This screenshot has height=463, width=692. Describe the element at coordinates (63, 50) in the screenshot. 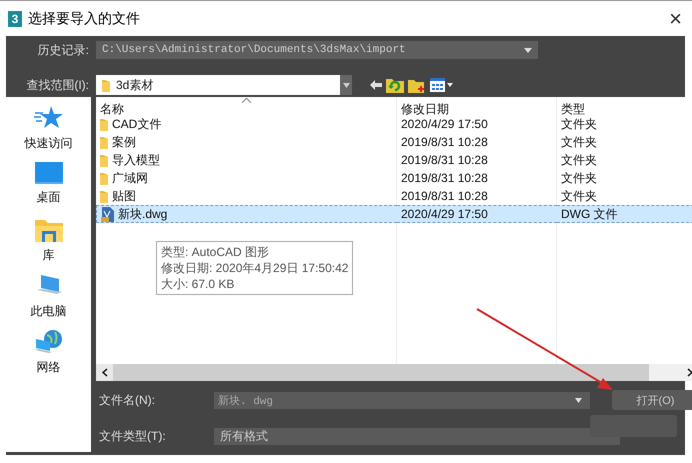

I see `history-label: 历史记录:` at that location.